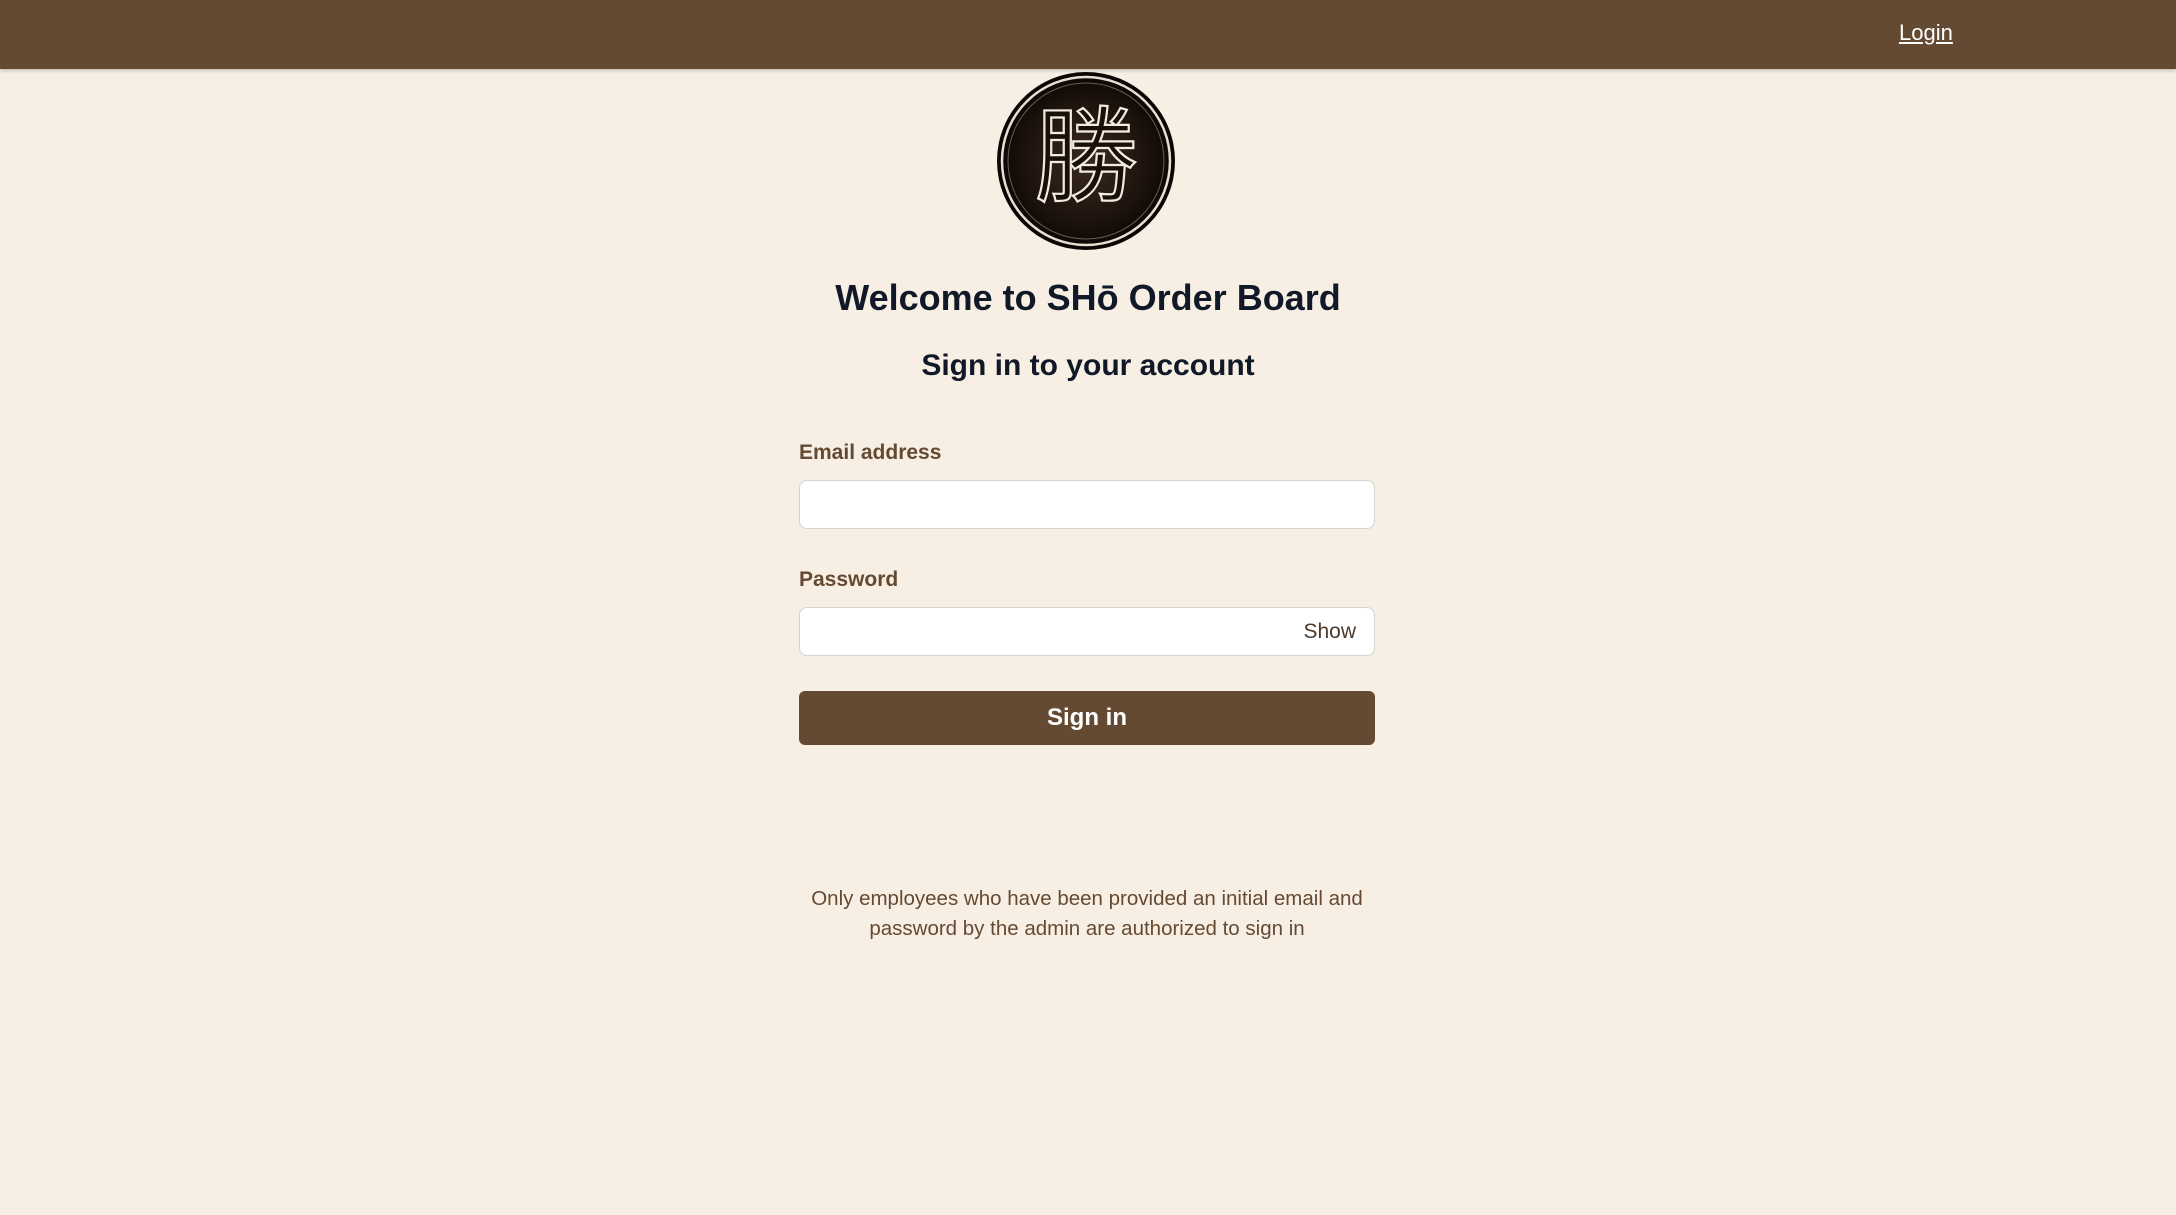 Image resolution: width=2176 pixels, height=1215 pixels. I want to click on email-field-container, so click(1087, 504).